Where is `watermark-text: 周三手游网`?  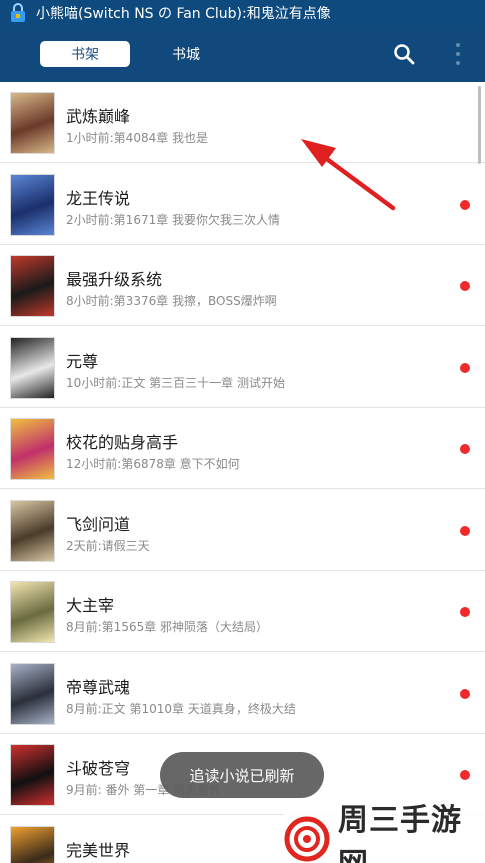 watermark-text: 周三手游网 is located at coordinates (400, 832).